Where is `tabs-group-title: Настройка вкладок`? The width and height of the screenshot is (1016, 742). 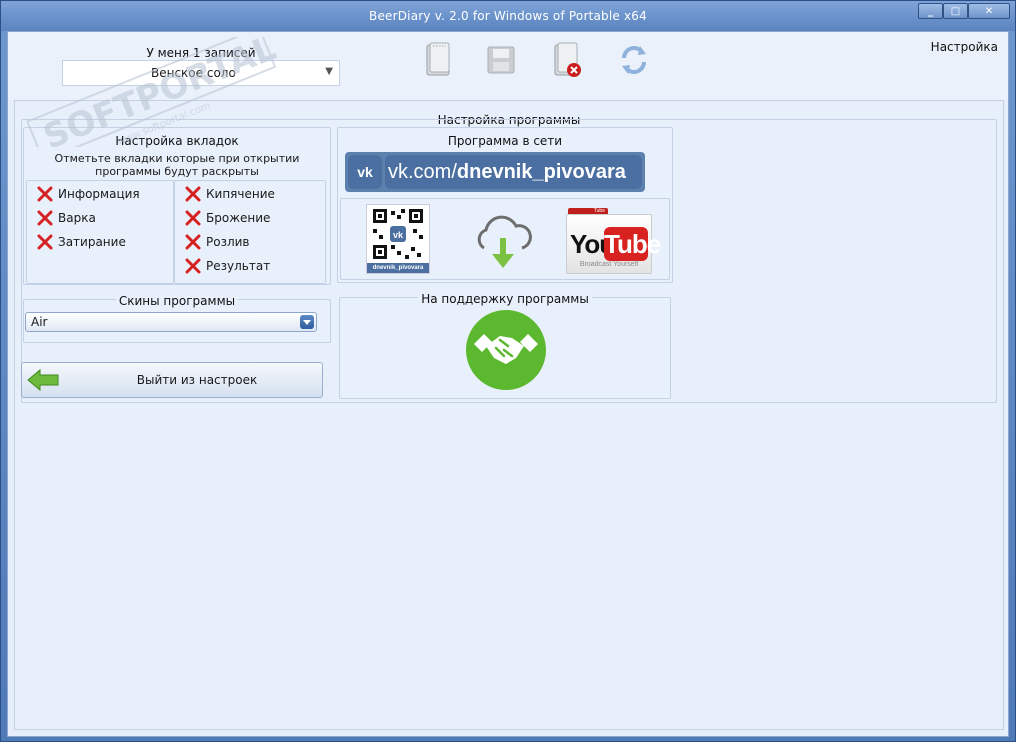
tabs-group-title: Настройка вкладок is located at coordinates (177, 141).